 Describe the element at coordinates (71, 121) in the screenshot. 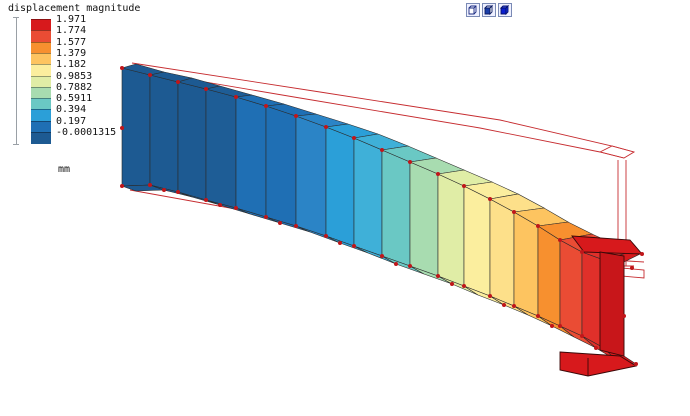

I see `legend-tick-label: 0.197` at that location.